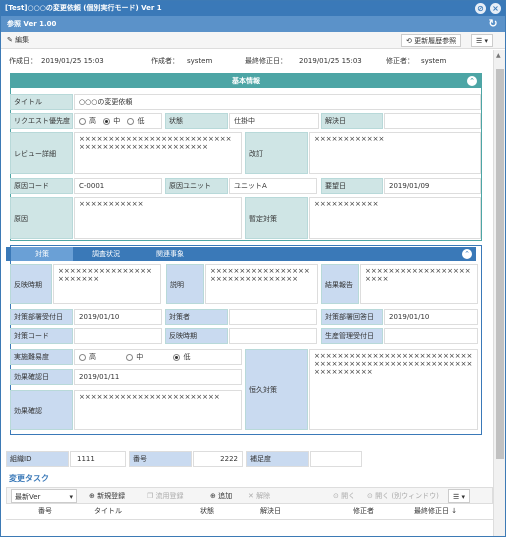 The image size is (506, 537). What do you see at coordinates (213, 496) in the screenshot?
I see `link-icon: ⊕` at bounding box center [213, 496].